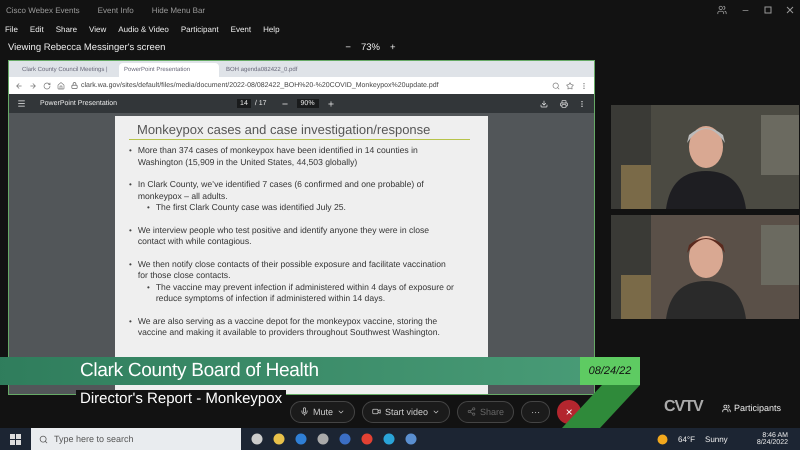 The height and width of the screenshot is (450, 800). What do you see at coordinates (790, 10) in the screenshot?
I see `close-icon` at bounding box center [790, 10].